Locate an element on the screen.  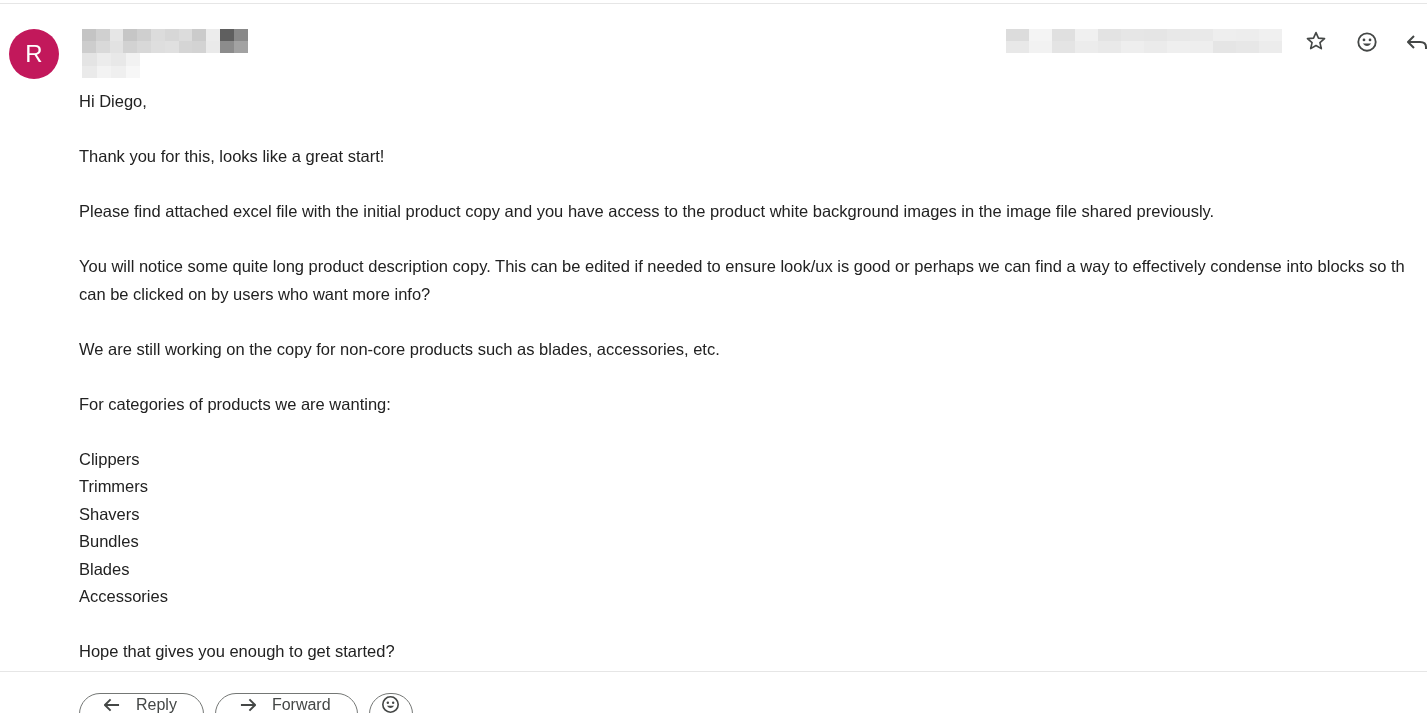
category-item: Bundles is located at coordinates (109, 541).